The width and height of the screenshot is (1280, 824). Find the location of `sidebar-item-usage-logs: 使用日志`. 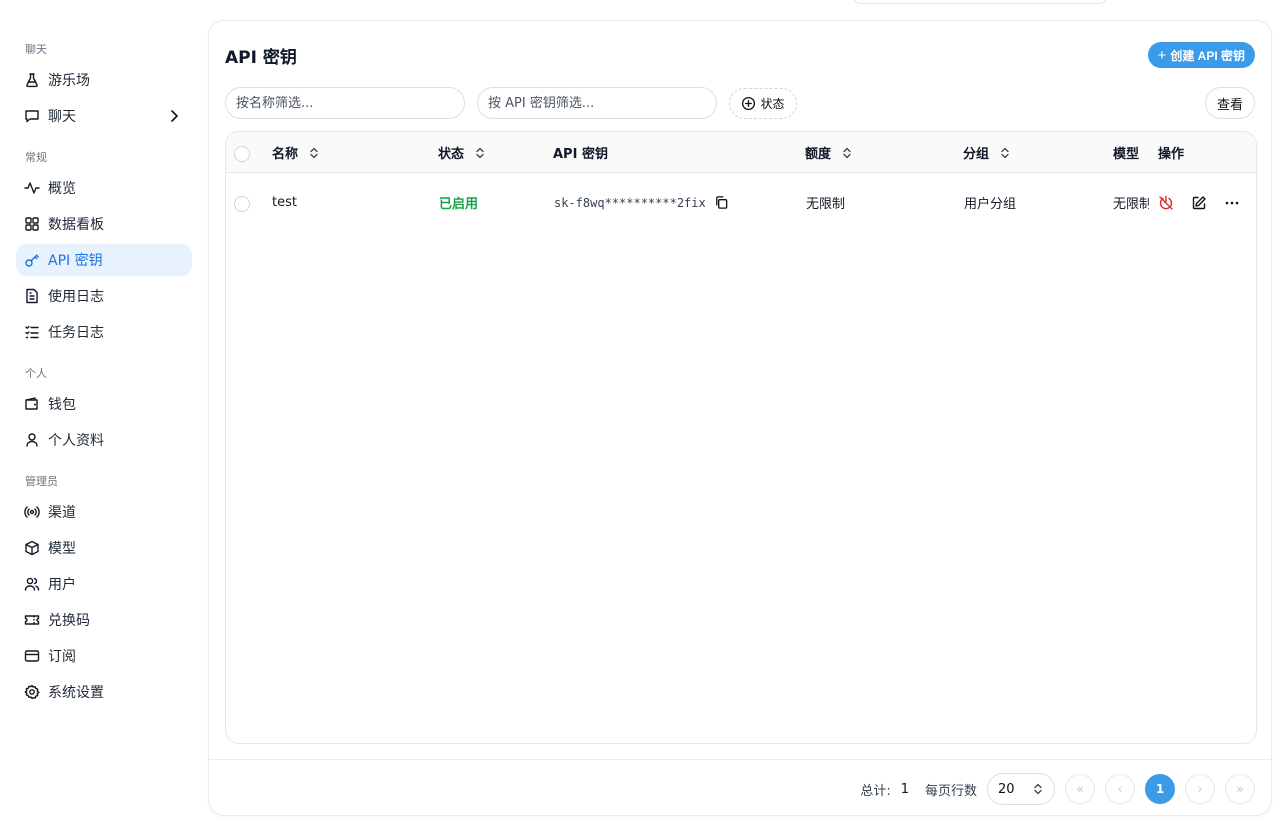

sidebar-item-usage-logs: 使用日志 is located at coordinates (104, 296).